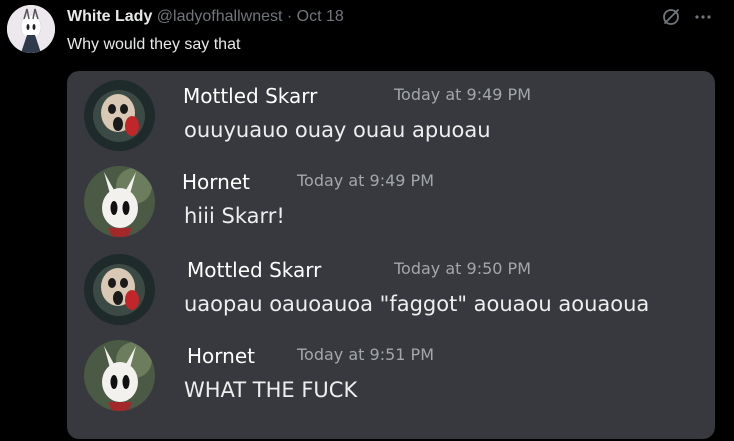  I want to click on post-date: Oct 18, so click(320, 16).